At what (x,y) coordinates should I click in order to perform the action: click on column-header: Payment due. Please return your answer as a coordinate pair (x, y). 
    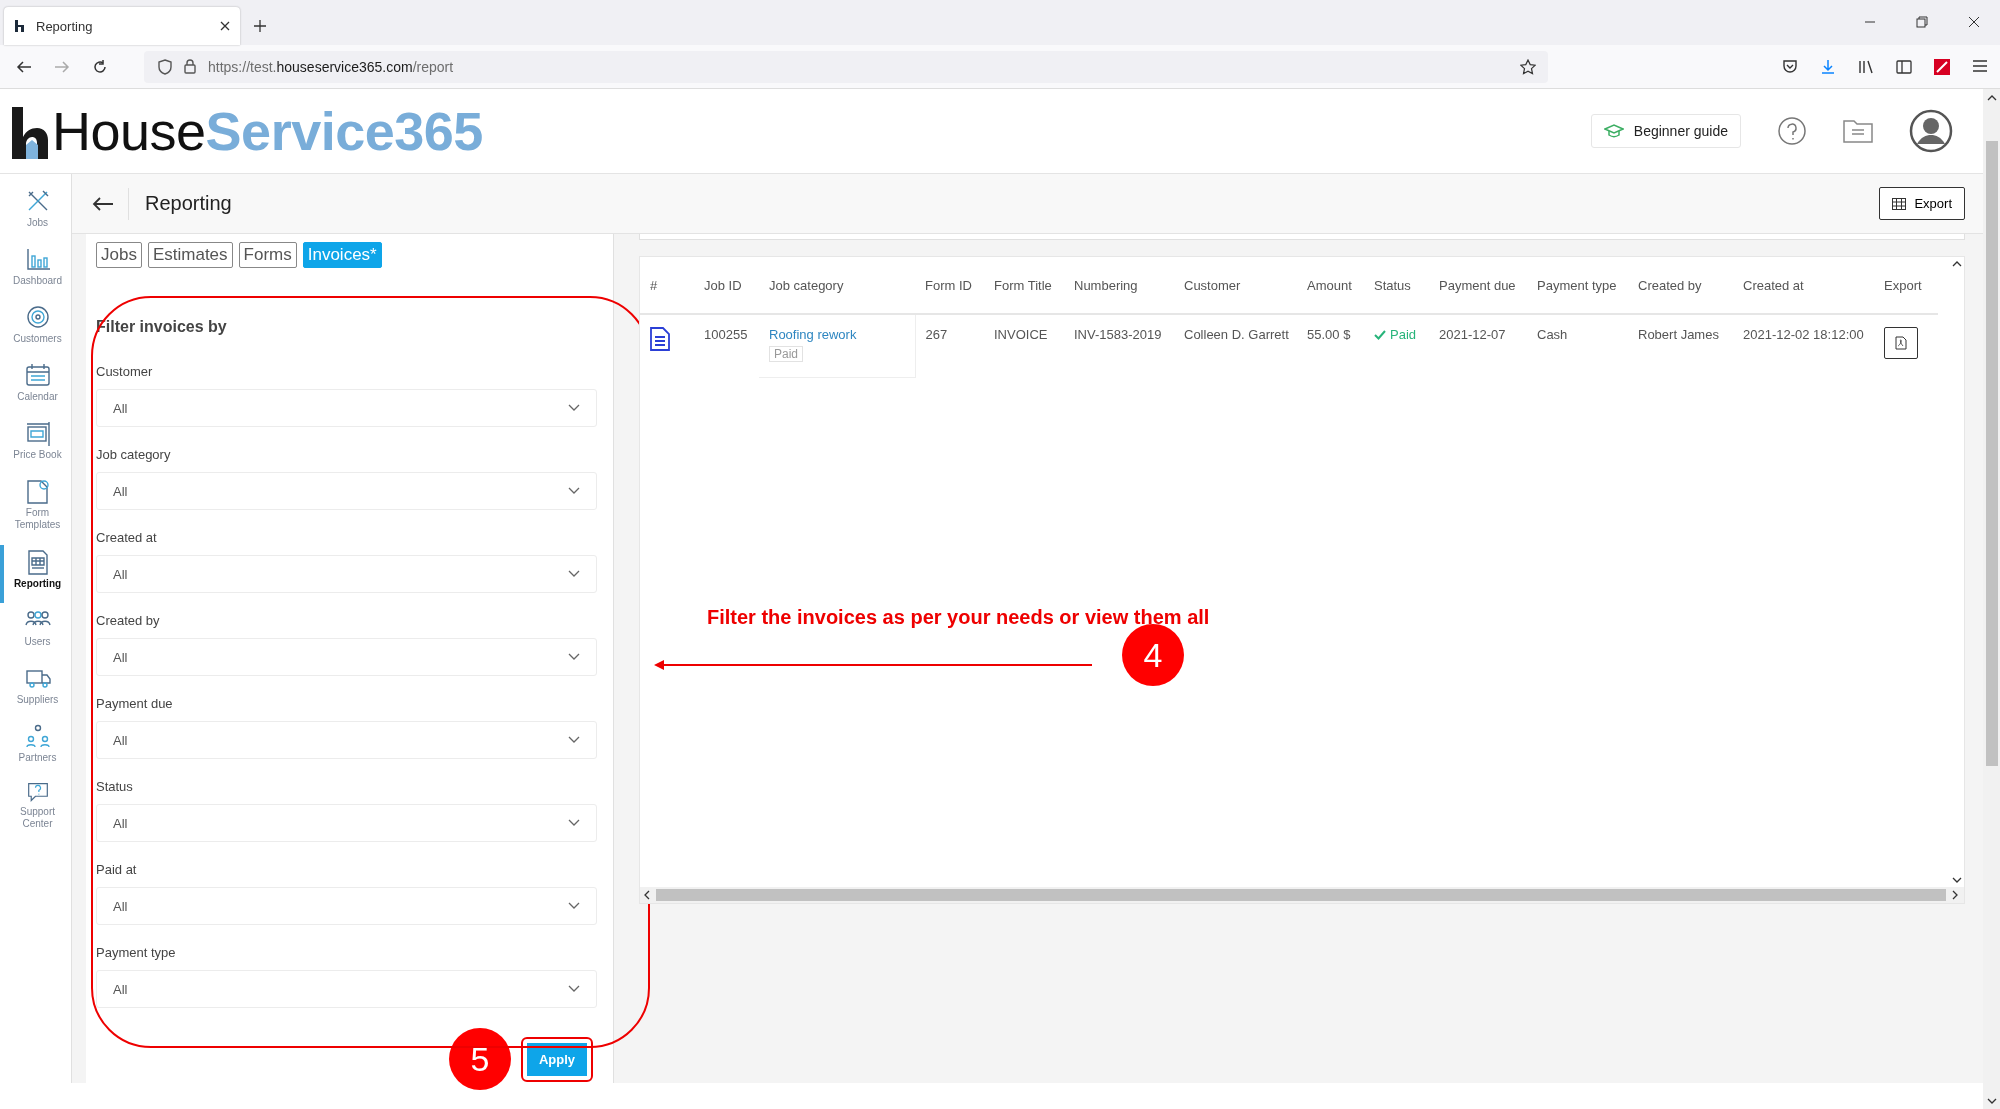
    Looking at the image, I should click on (1478, 285).